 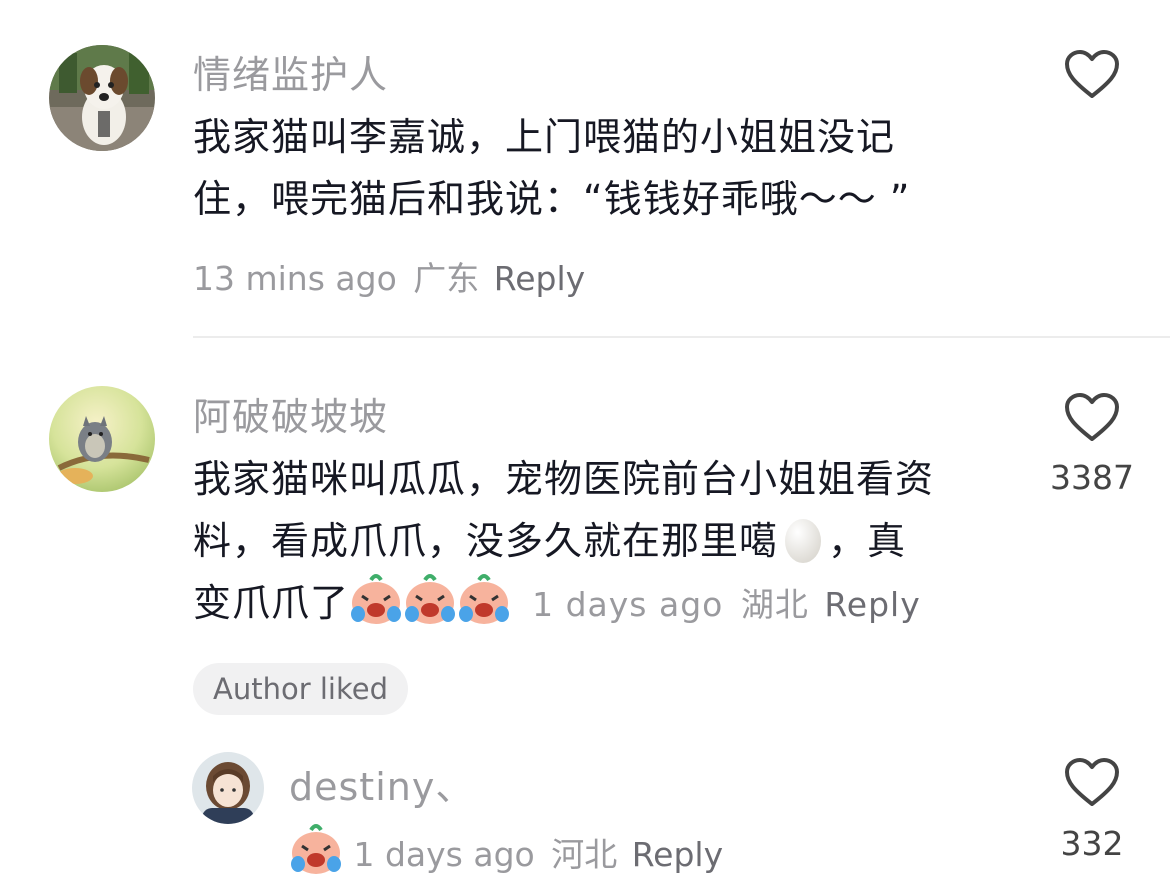 I want to click on comment-text: 我家猫叫李嘉诚，上门喂猫的小姐姐没记 住，喂完猫后和我说：“钱钱好乖哦～～ ”, so click(x=551, y=168).